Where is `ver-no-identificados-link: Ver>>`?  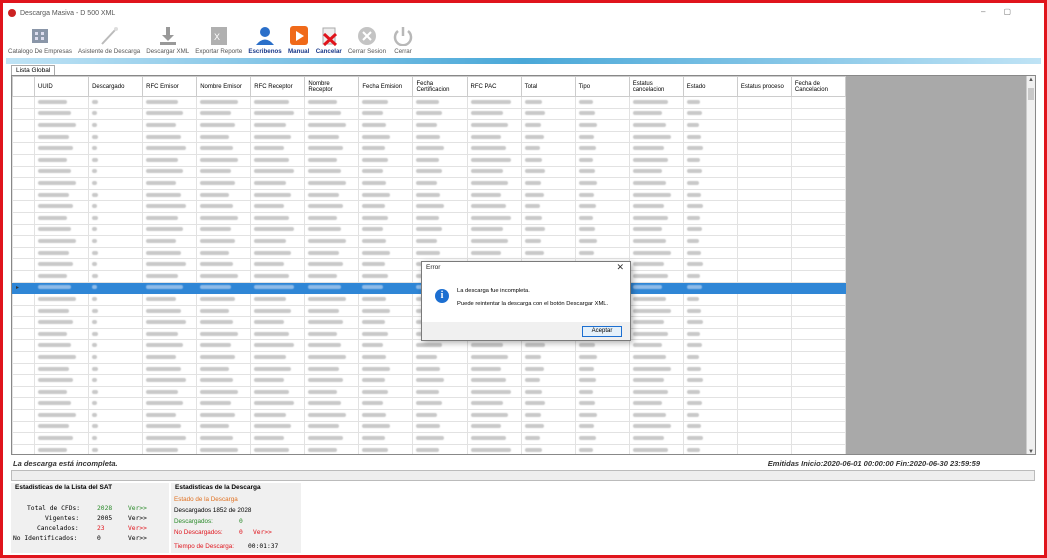 ver-no-identificados-link: Ver>> is located at coordinates (137, 538).